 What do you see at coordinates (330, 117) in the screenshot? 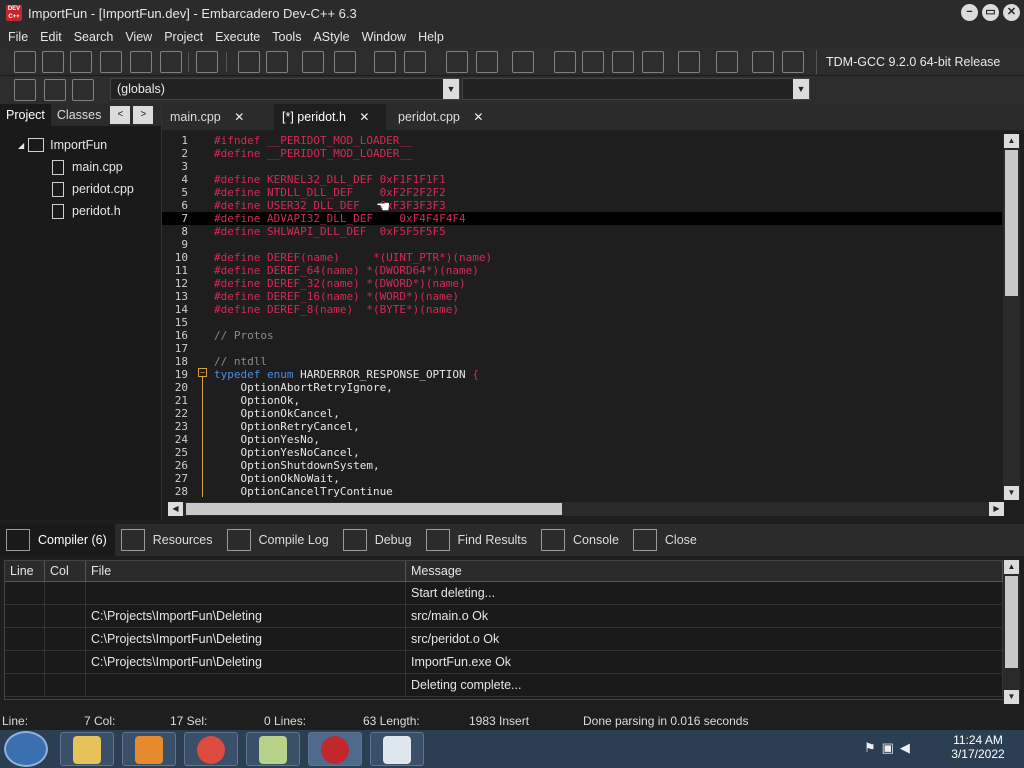
I see `editor-tab-peridot-h: [*] peridot.h ✕` at bounding box center [330, 117].